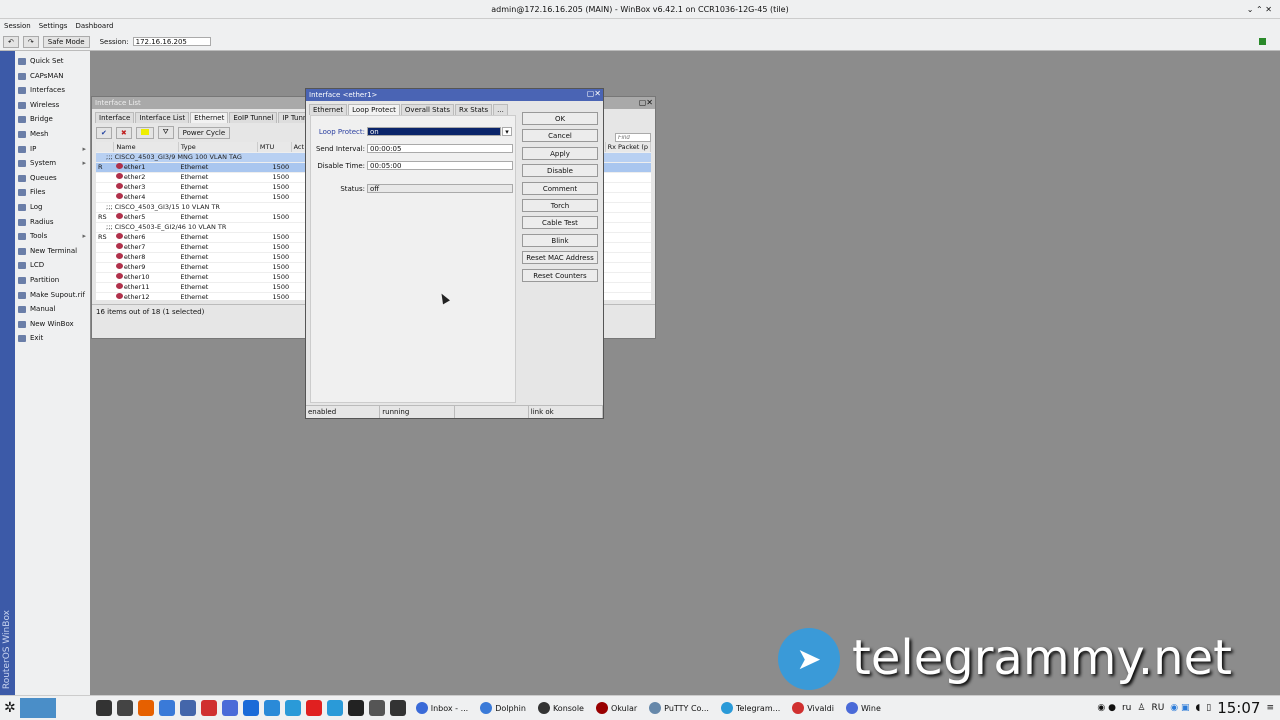 The height and width of the screenshot is (720, 1280). Describe the element at coordinates (440, 165) in the screenshot. I see `disable-time-input: 00:05:00` at that location.